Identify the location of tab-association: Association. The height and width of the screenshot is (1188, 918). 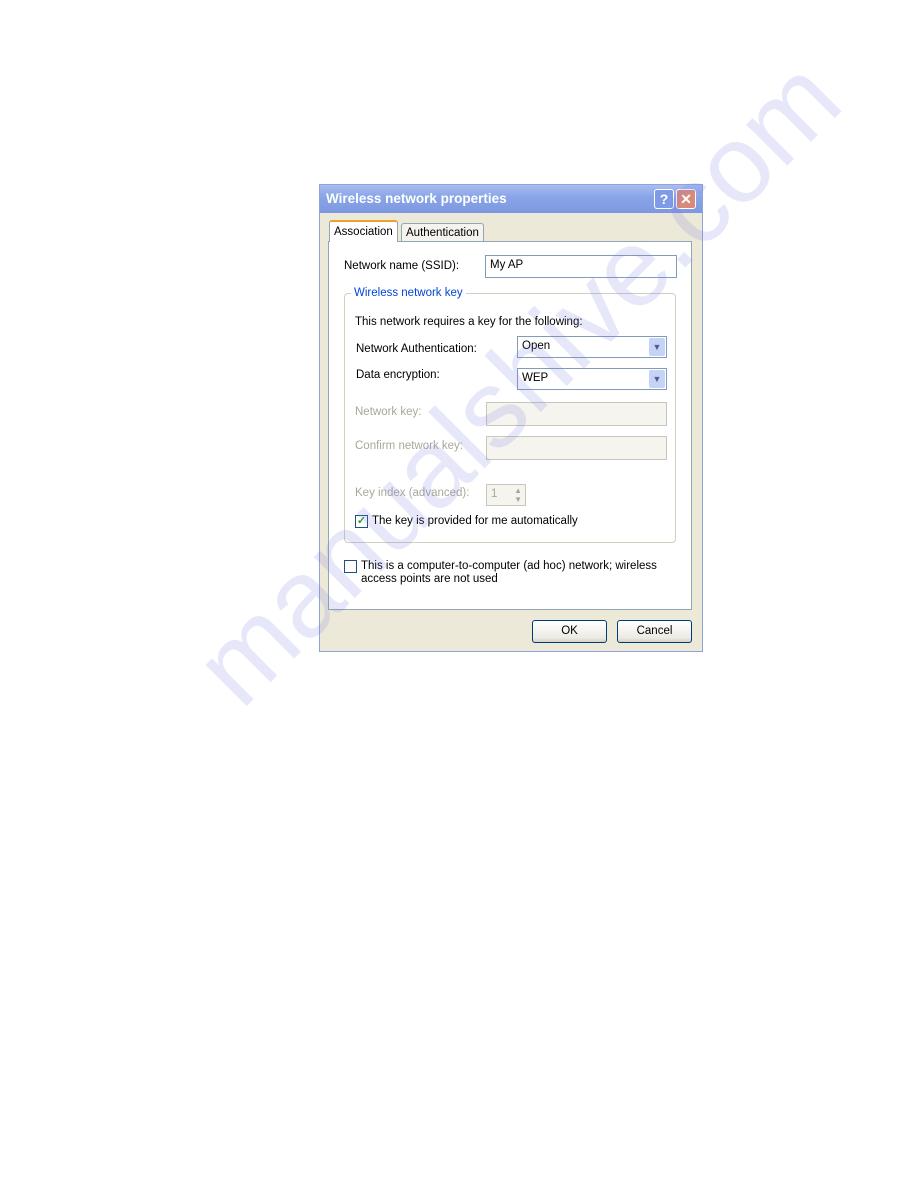
(363, 231).